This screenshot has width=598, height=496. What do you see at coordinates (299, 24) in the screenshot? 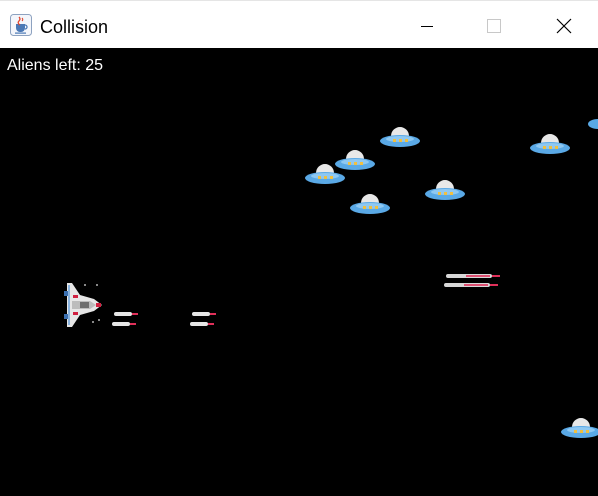
I see `title-bar: Collision` at bounding box center [299, 24].